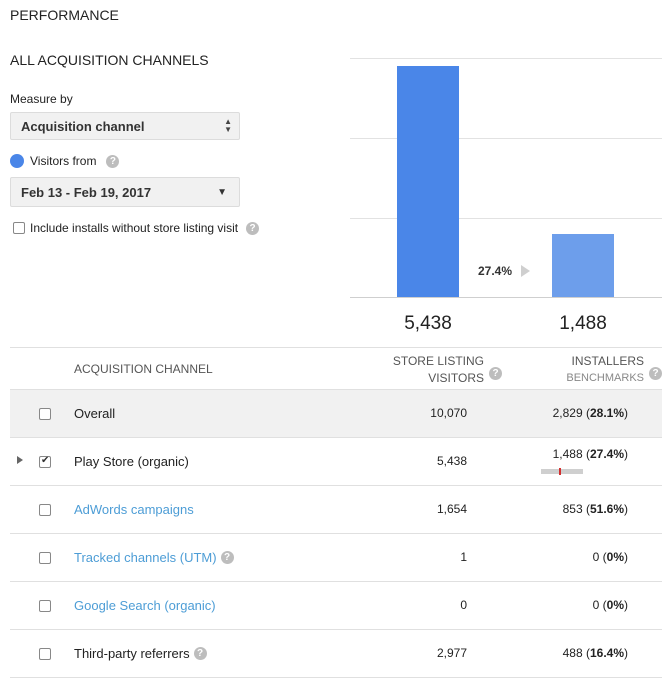  I want to click on visitors-value: 1, so click(463, 557).